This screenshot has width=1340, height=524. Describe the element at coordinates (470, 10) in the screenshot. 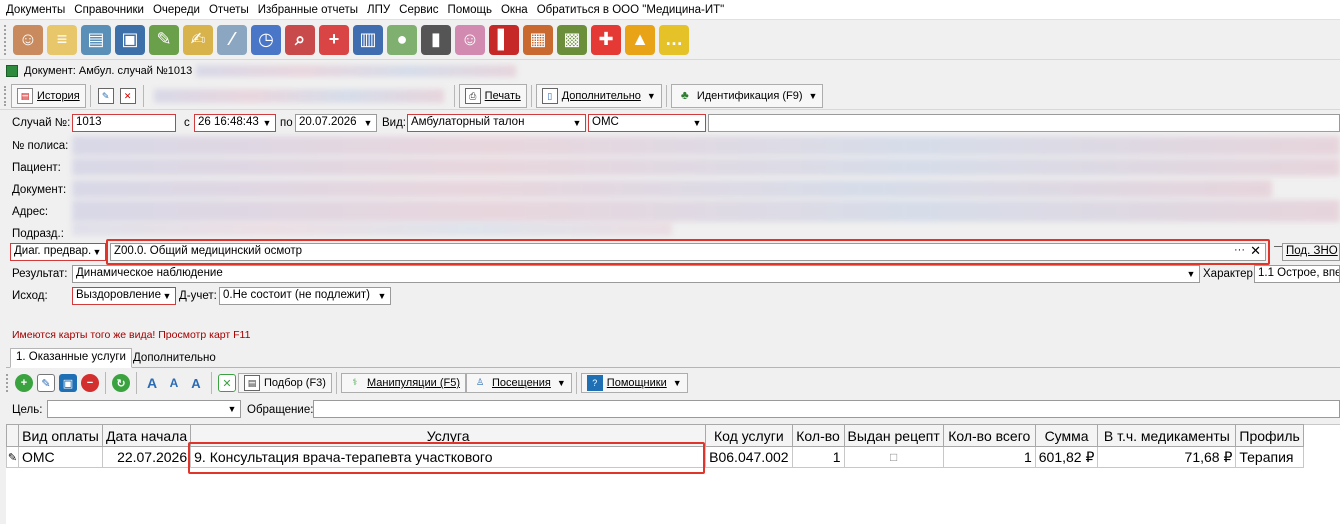

I see `menu-item-7: Помощь` at that location.